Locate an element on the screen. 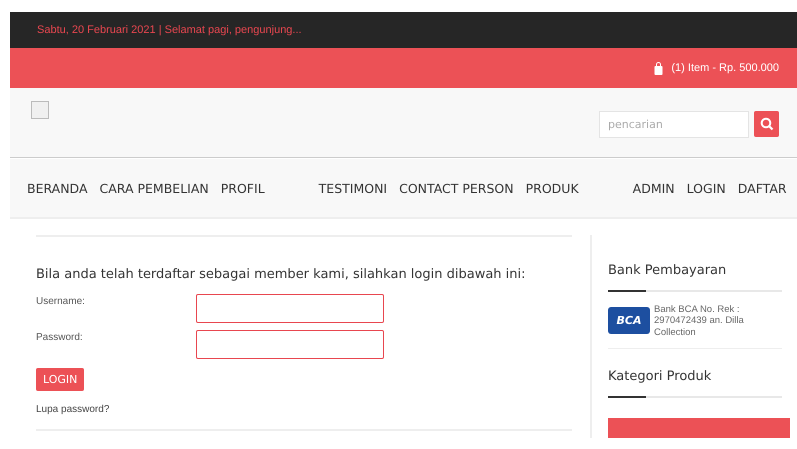 This screenshot has height=449, width=797. nav-link: CONTACT PERSON is located at coordinates (456, 188).